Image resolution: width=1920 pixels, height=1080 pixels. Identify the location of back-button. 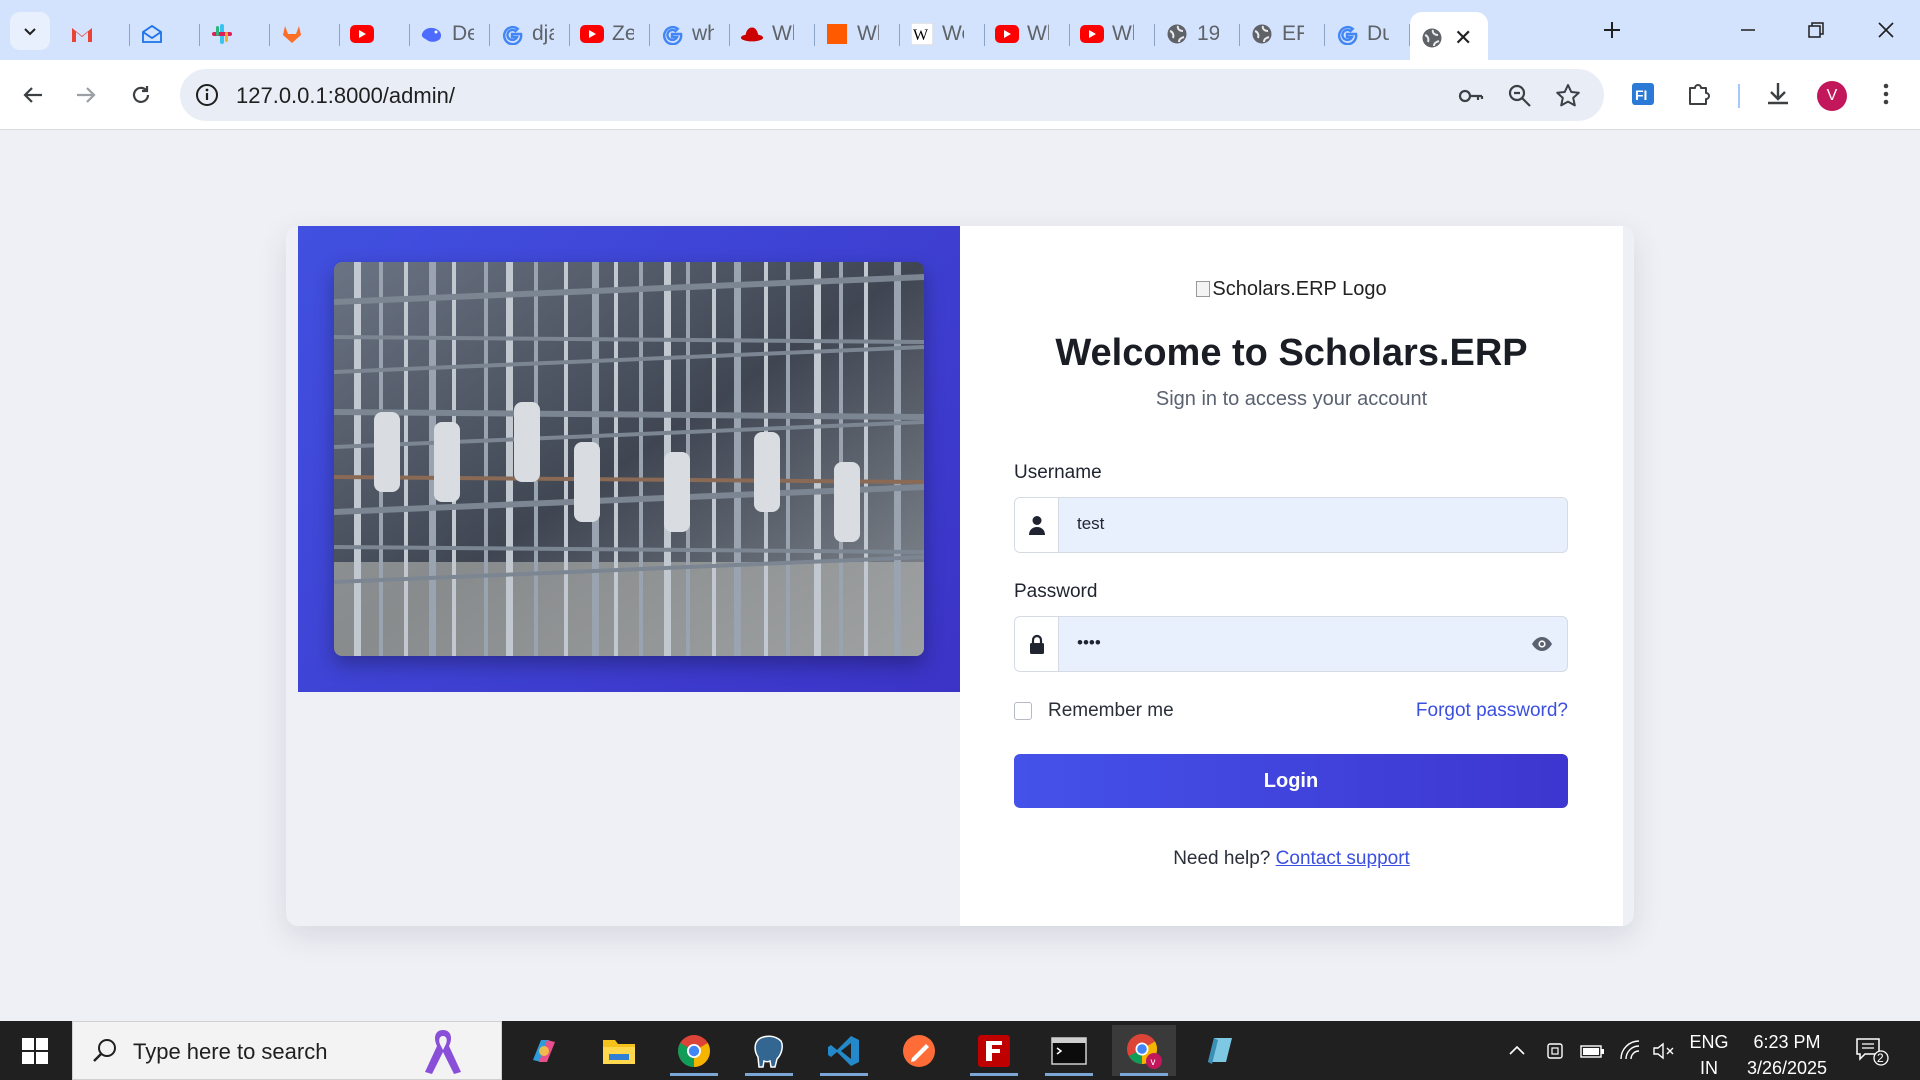
(33, 95).